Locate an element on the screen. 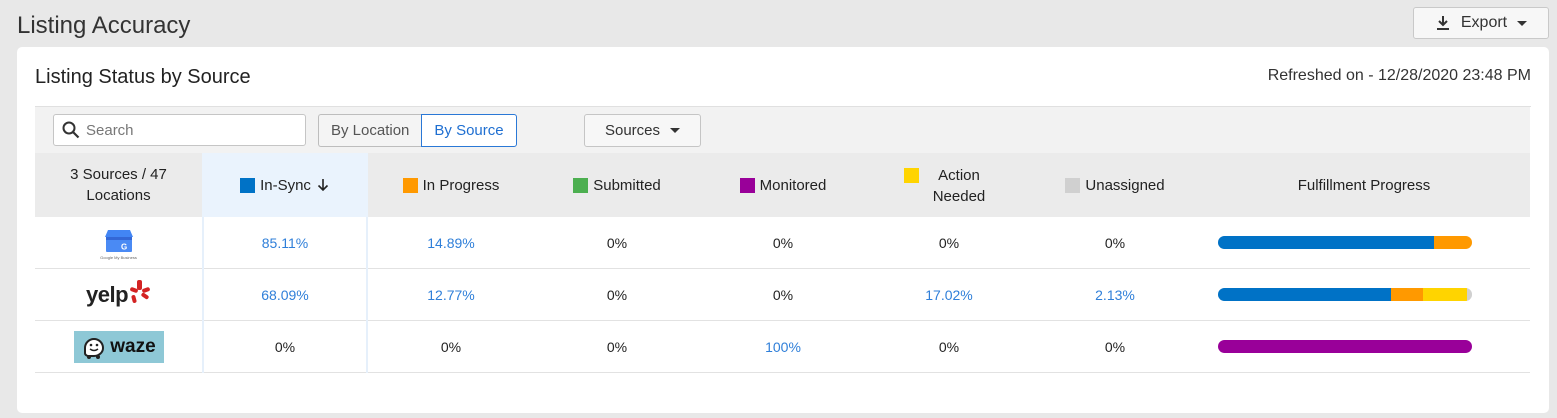 The width and height of the screenshot is (1557, 418). in-sync-swatch is located at coordinates (248, 185).